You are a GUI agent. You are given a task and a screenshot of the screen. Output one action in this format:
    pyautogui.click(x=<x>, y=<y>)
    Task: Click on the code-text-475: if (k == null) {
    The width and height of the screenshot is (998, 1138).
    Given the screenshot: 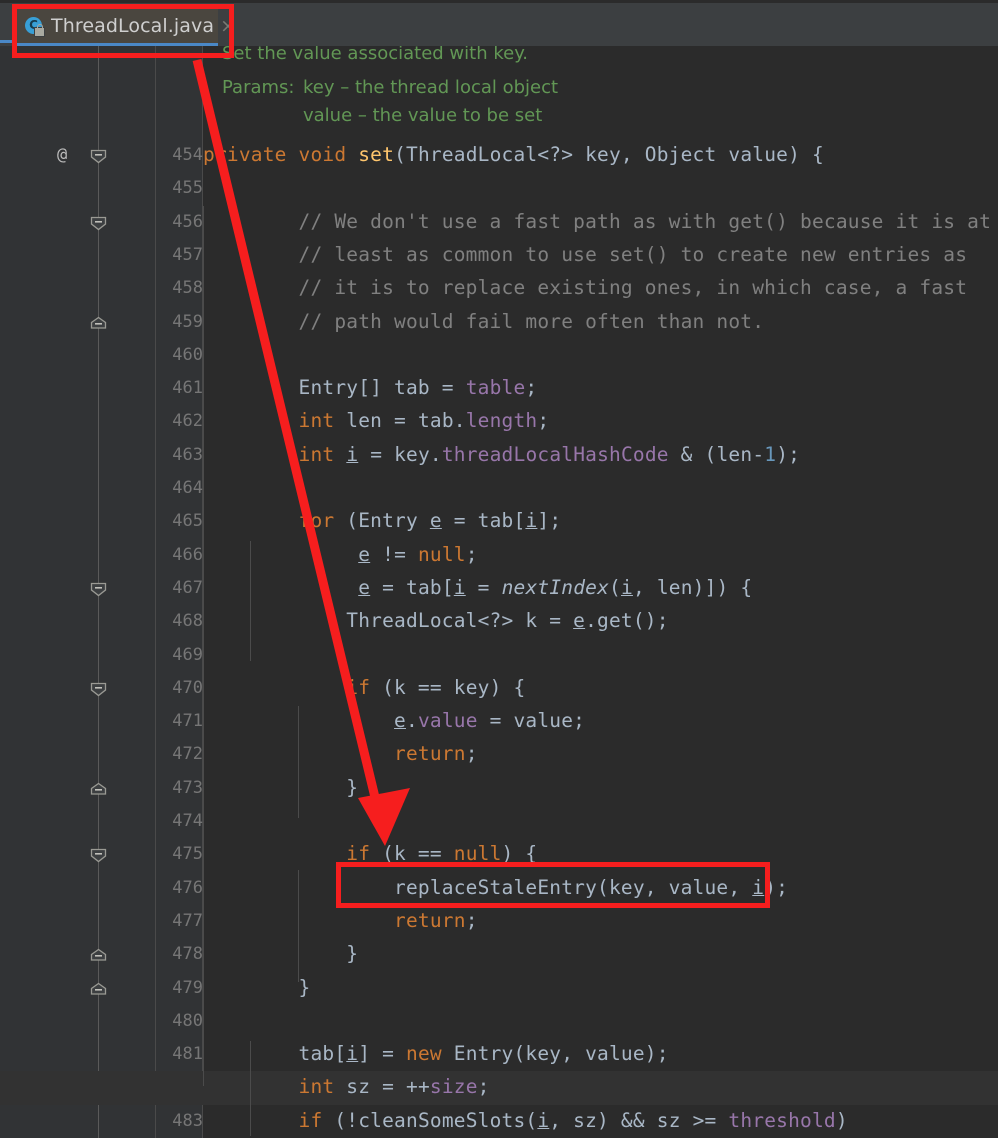 What is the action you would take?
    pyautogui.click(x=442, y=854)
    